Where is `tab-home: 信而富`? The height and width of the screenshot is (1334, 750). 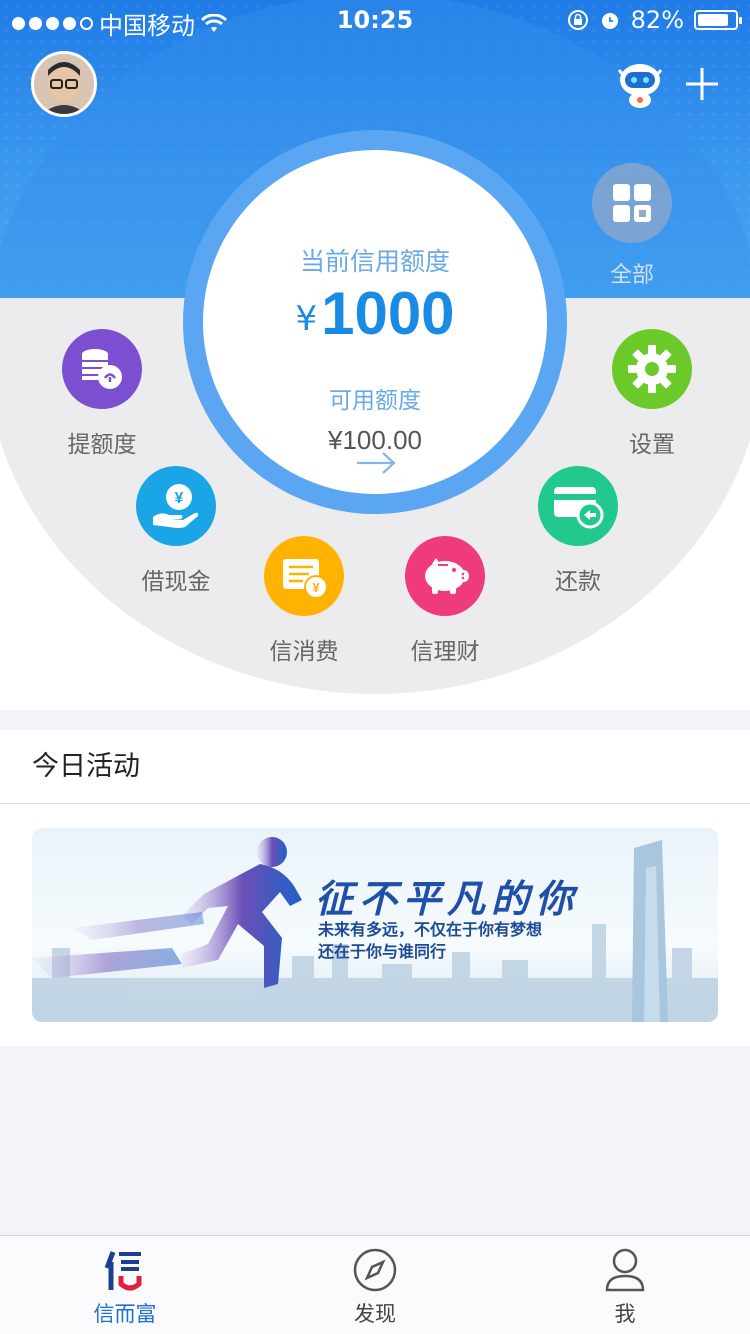
tab-home: 信而富 is located at coordinates (125, 1285).